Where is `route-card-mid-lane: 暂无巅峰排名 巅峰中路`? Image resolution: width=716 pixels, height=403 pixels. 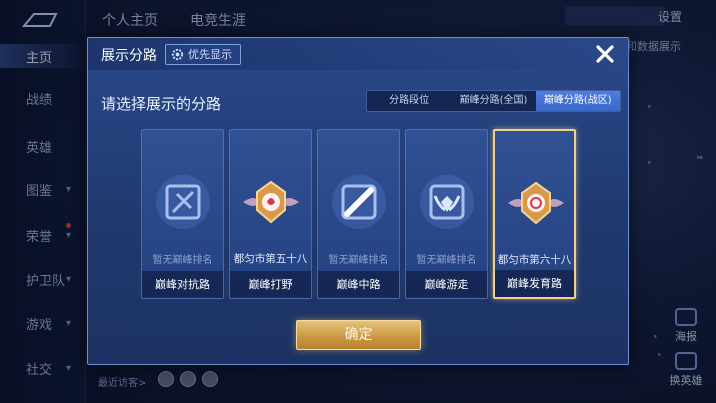
route-card-mid-lane: 暂无巅峰排名 巅峰中路 is located at coordinates (358, 214).